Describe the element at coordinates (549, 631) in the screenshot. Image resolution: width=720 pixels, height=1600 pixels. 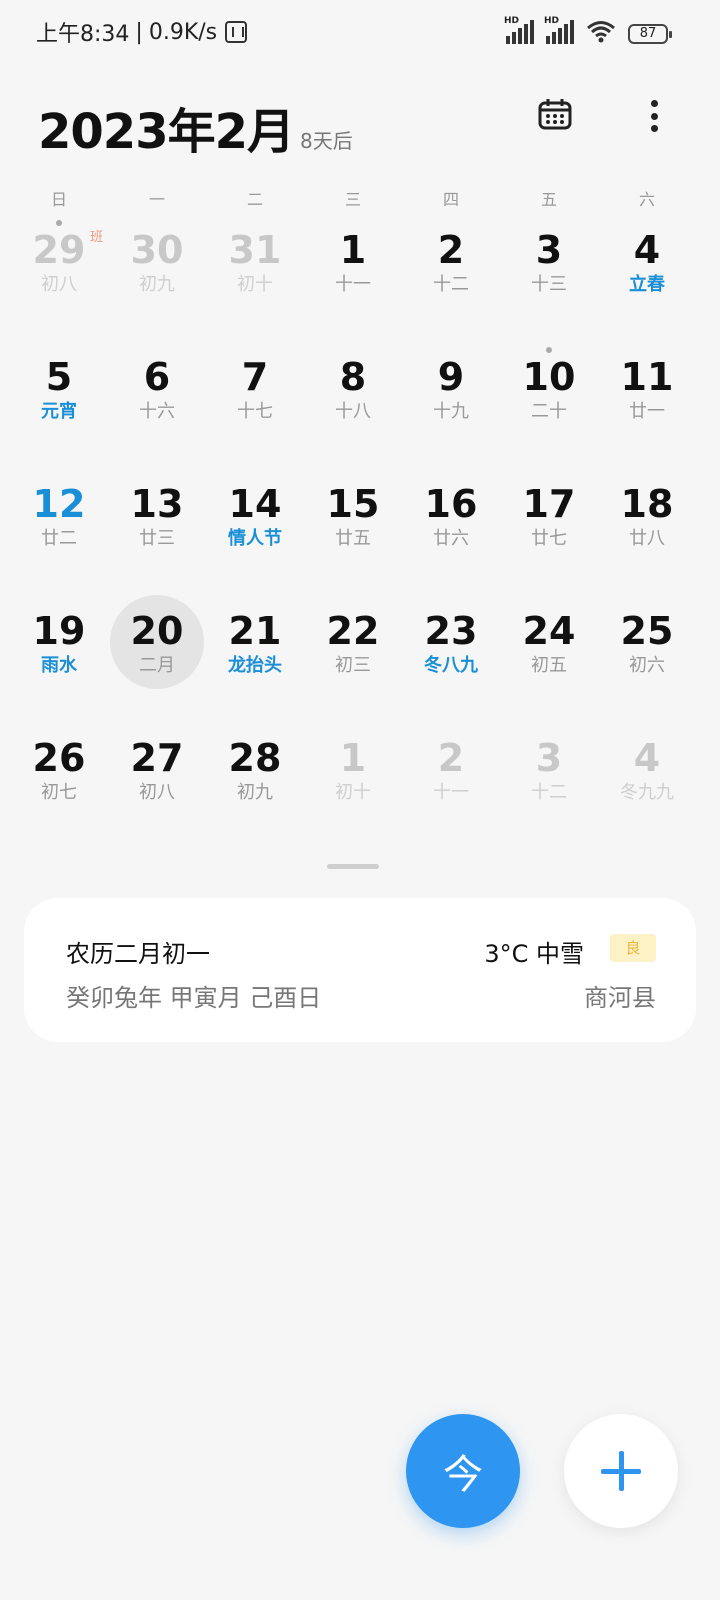
I see `day-number: 24` at that location.